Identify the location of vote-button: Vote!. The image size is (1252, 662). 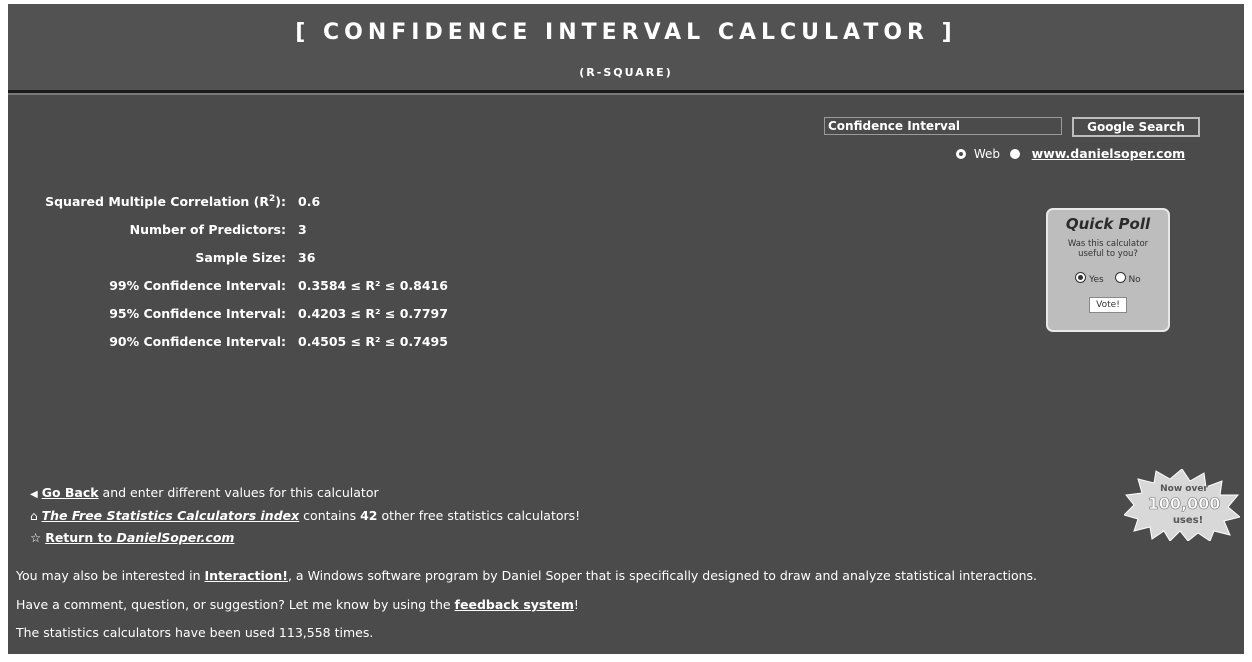
(1108, 305).